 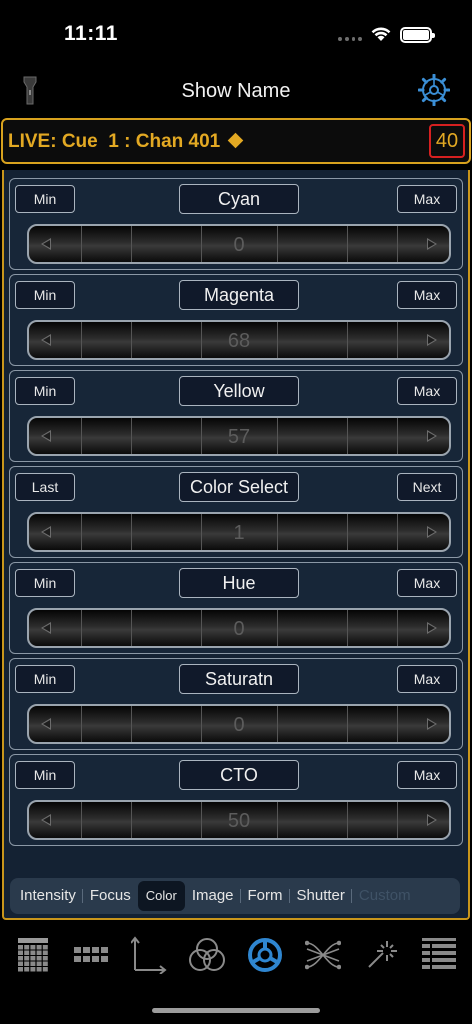 I want to click on channel-level: 40, so click(x=447, y=141).